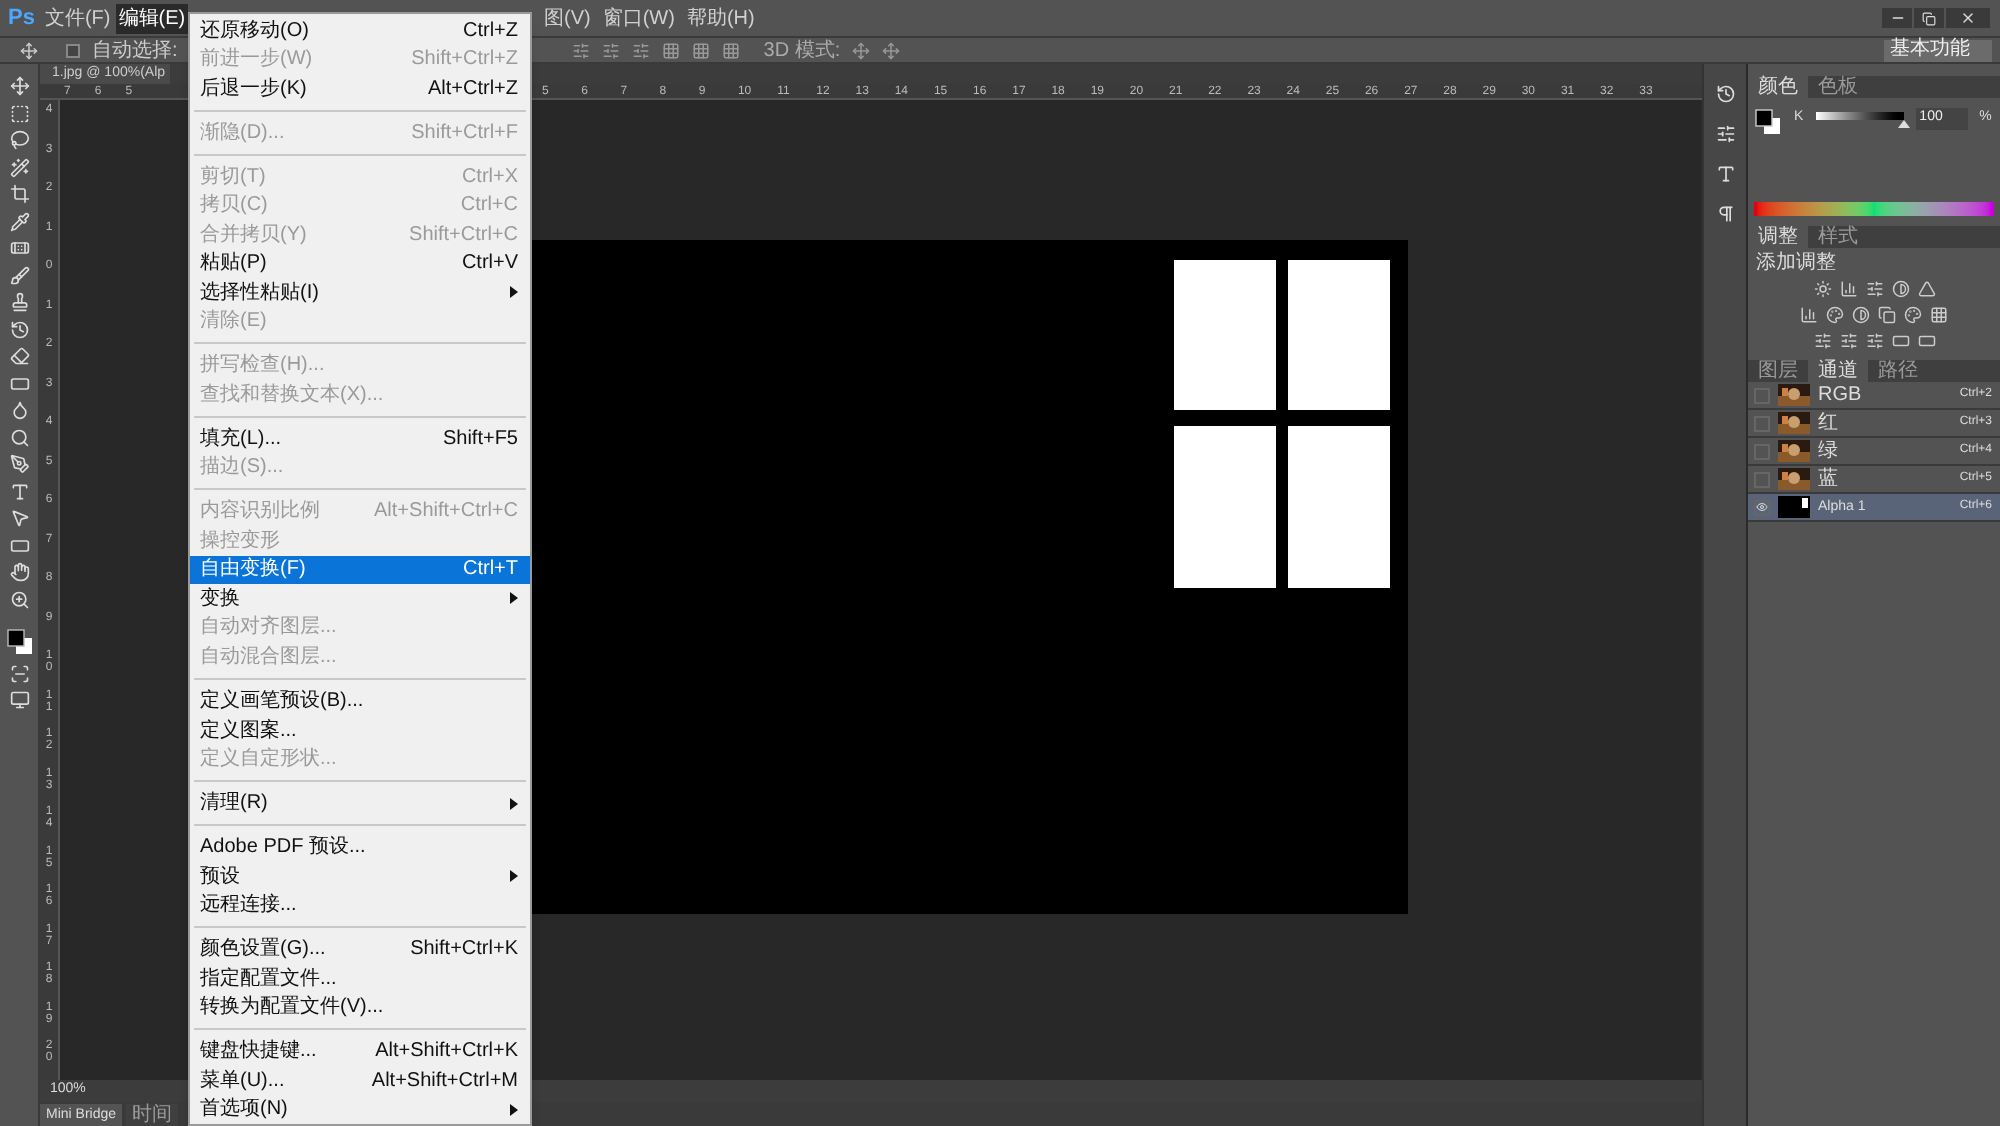  I want to click on menu-bar-item: 帮助(H), so click(720, 18).